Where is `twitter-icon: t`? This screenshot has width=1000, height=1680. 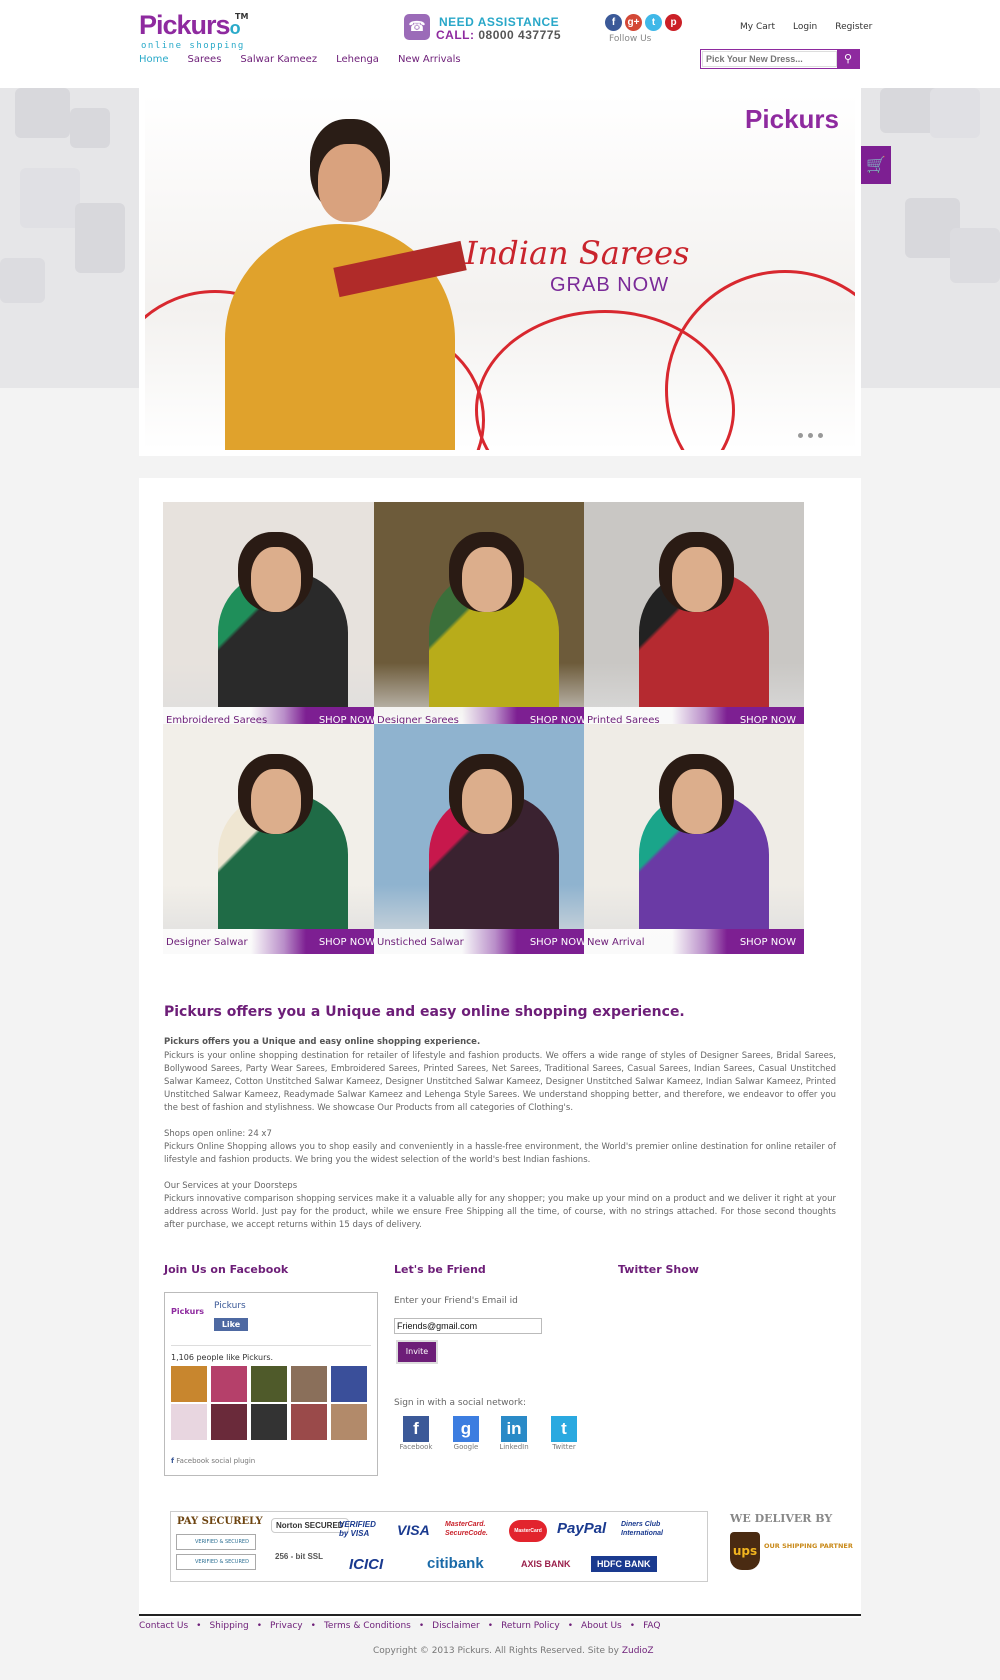 twitter-icon: t is located at coordinates (653, 22).